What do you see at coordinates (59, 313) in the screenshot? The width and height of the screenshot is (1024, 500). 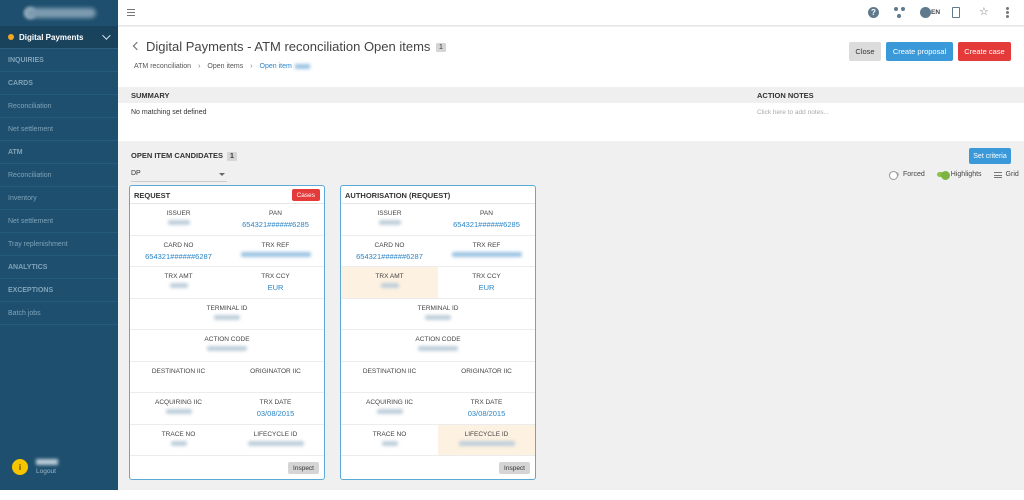 I see `sidebar-item-batch-jobs: Batch jobs` at bounding box center [59, 313].